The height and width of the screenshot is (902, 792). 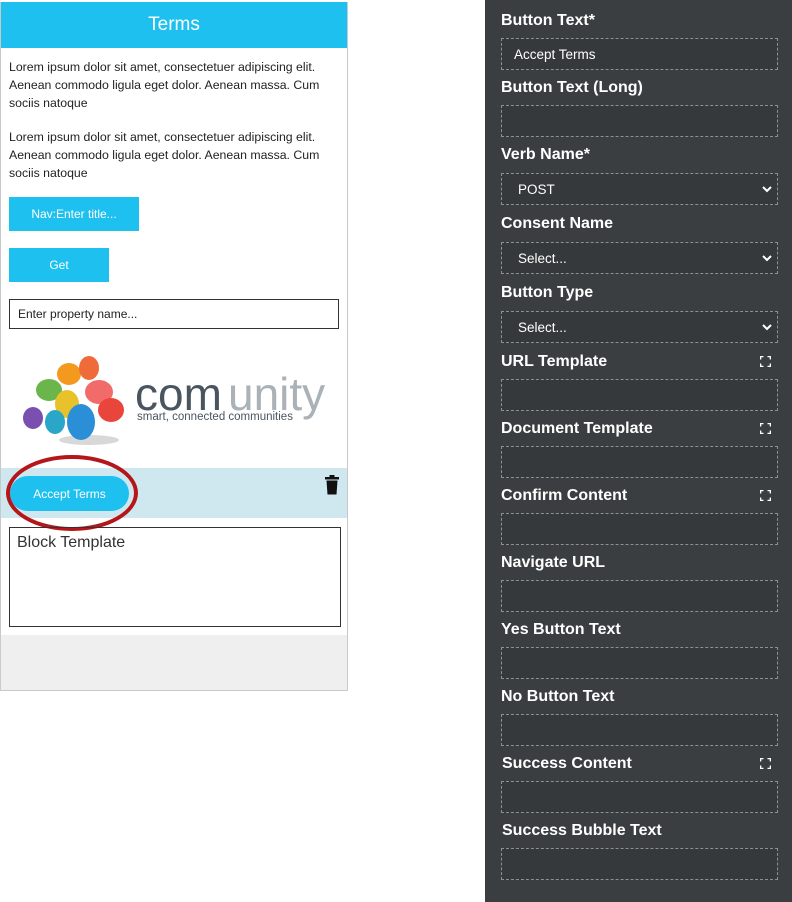 I want to click on get-button-label: Get, so click(x=59, y=265).